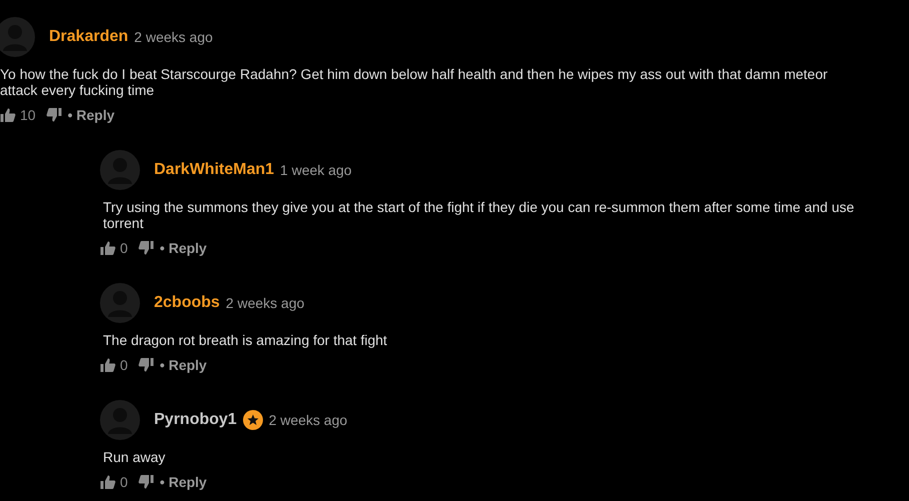  I want to click on username: Drakarden, so click(88, 37).